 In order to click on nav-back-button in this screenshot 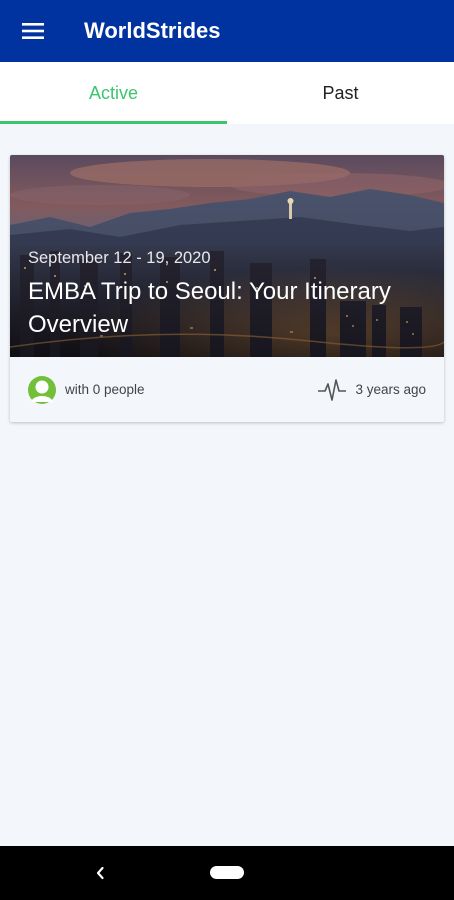, I will do `click(100, 873)`.